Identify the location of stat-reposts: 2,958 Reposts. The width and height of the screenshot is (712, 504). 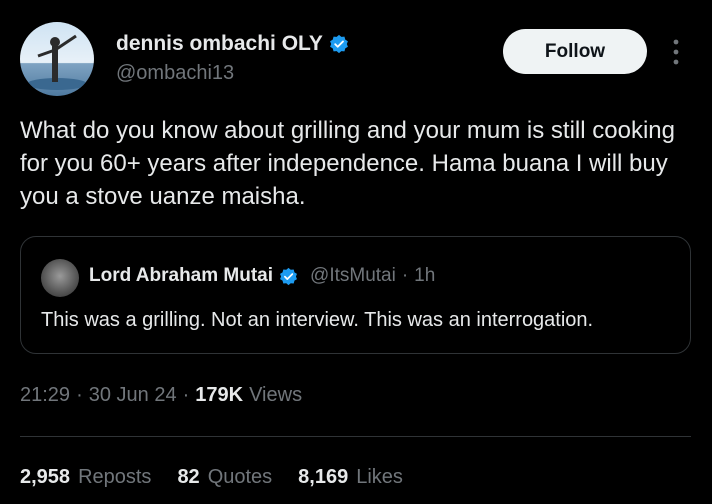
(85, 477).